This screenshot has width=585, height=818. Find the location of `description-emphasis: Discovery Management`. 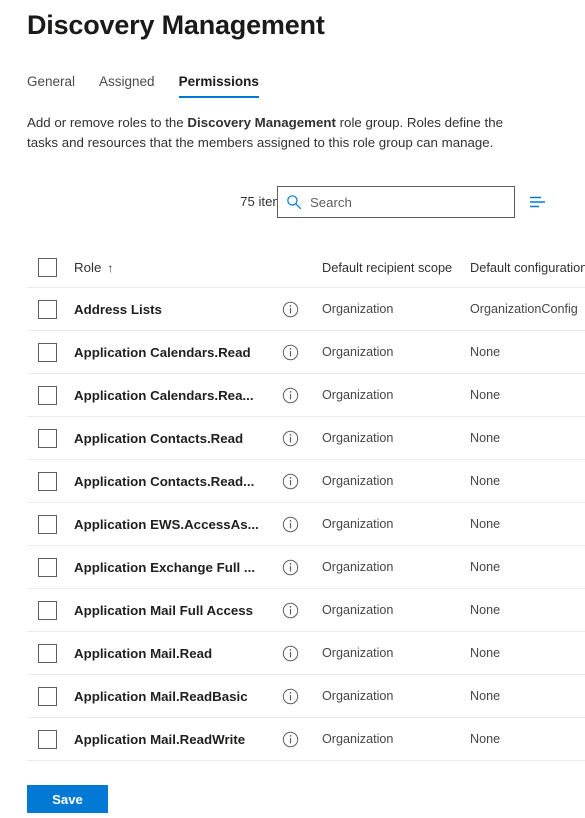

description-emphasis: Discovery Management is located at coordinates (261, 122).